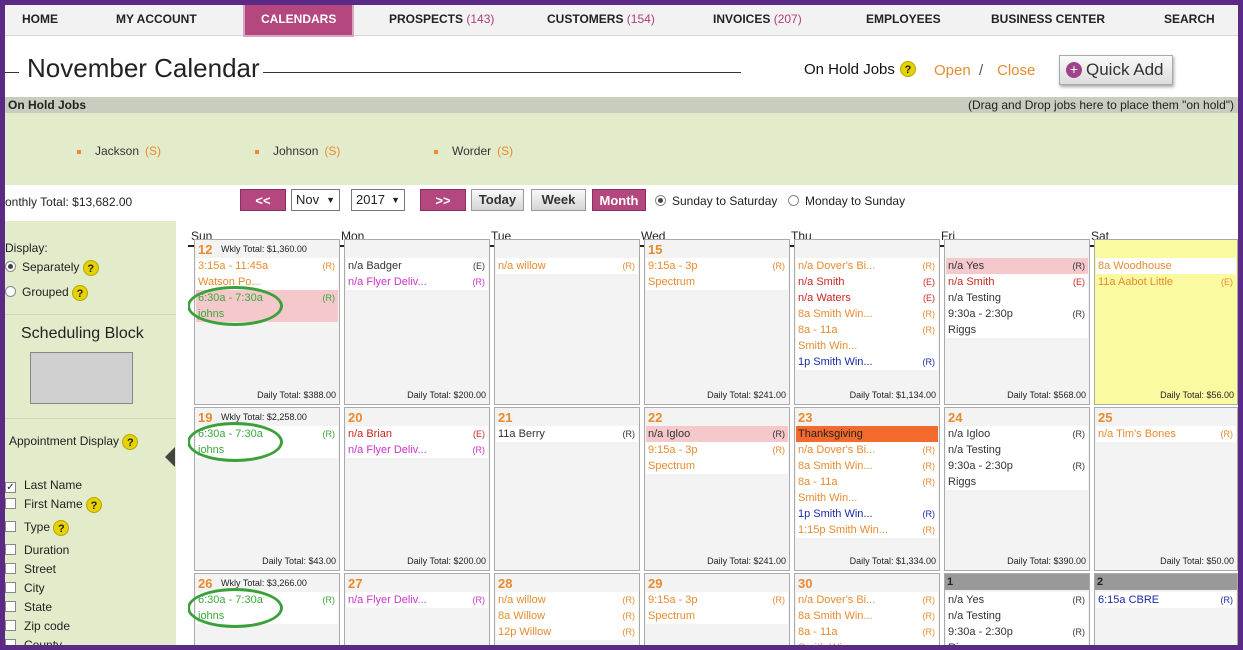  What do you see at coordinates (315, 200) in the screenshot?
I see `month-select: Nov ▼` at bounding box center [315, 200].